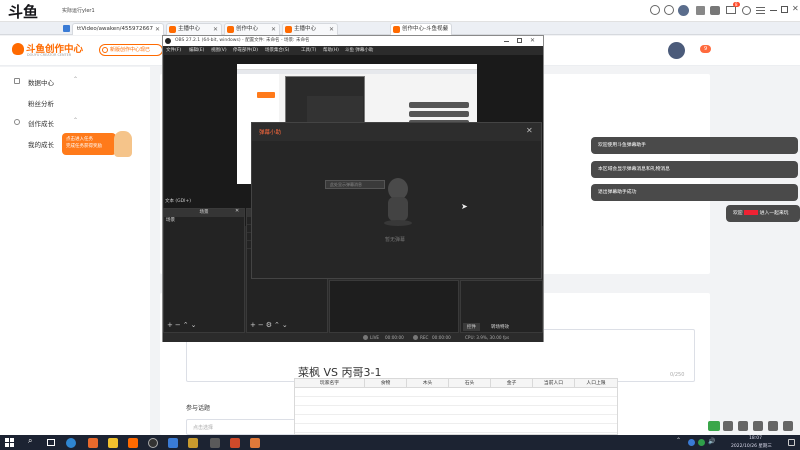  I want to click on obs-menu-scene-collection: 场景集合(S), so click(277, 50).